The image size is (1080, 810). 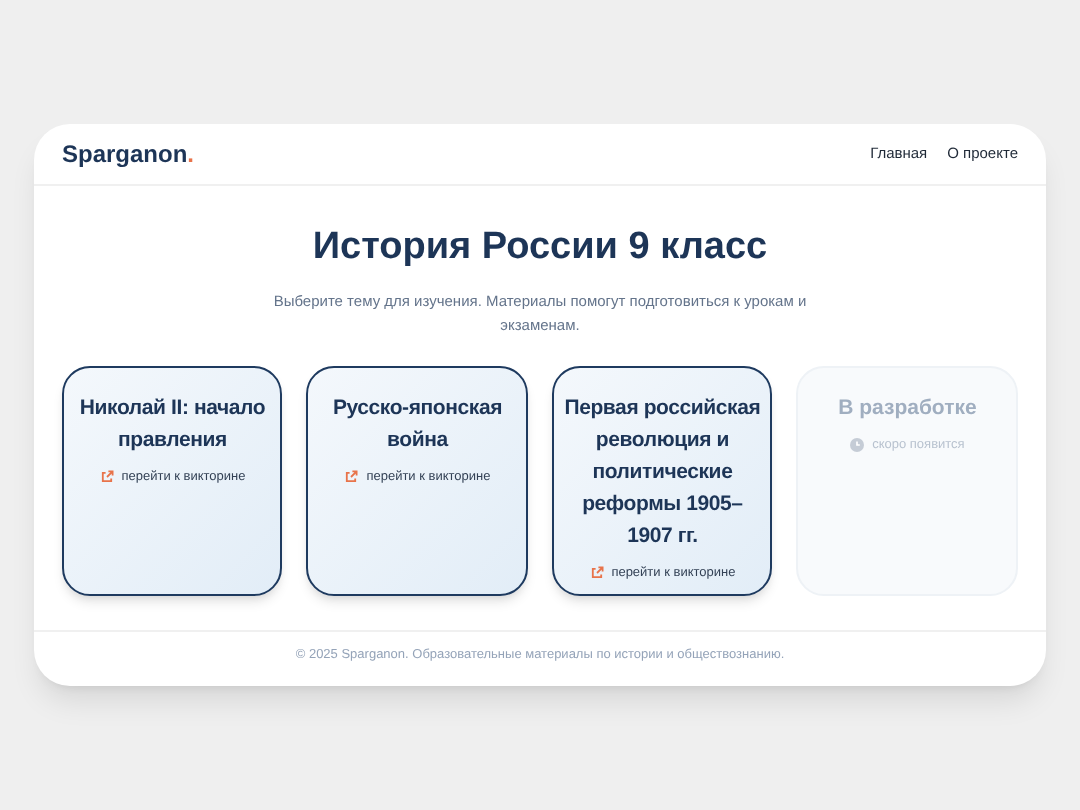 I want to click on page-title: История России 9 класс, so click(x=540, y=248).